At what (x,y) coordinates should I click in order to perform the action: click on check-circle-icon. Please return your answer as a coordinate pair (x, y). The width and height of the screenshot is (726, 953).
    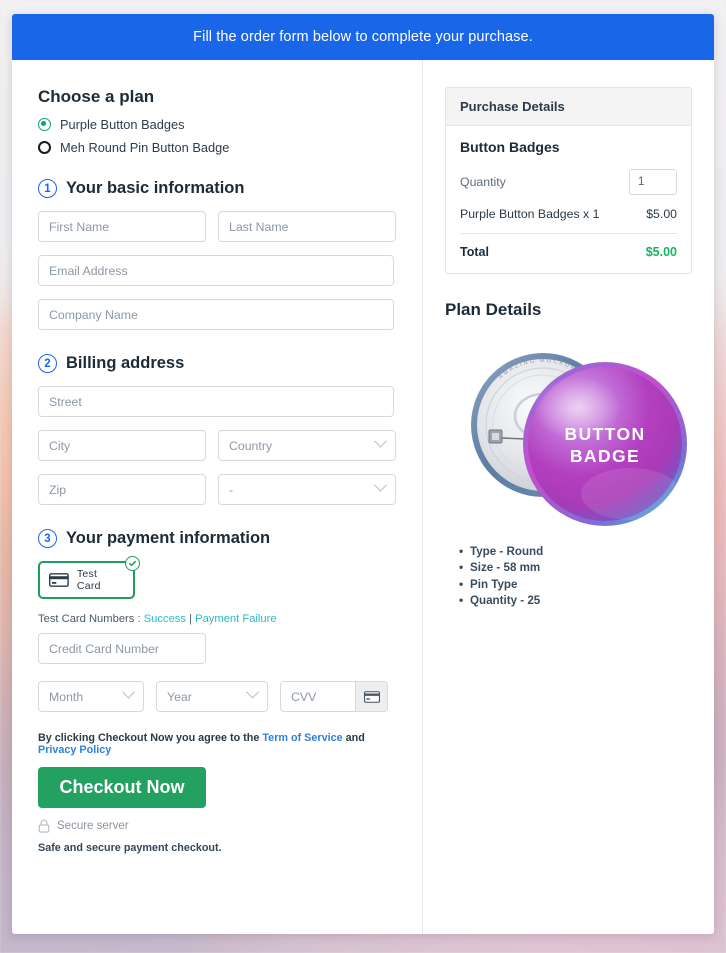
    Looking at the image, I should click on (132, 563).